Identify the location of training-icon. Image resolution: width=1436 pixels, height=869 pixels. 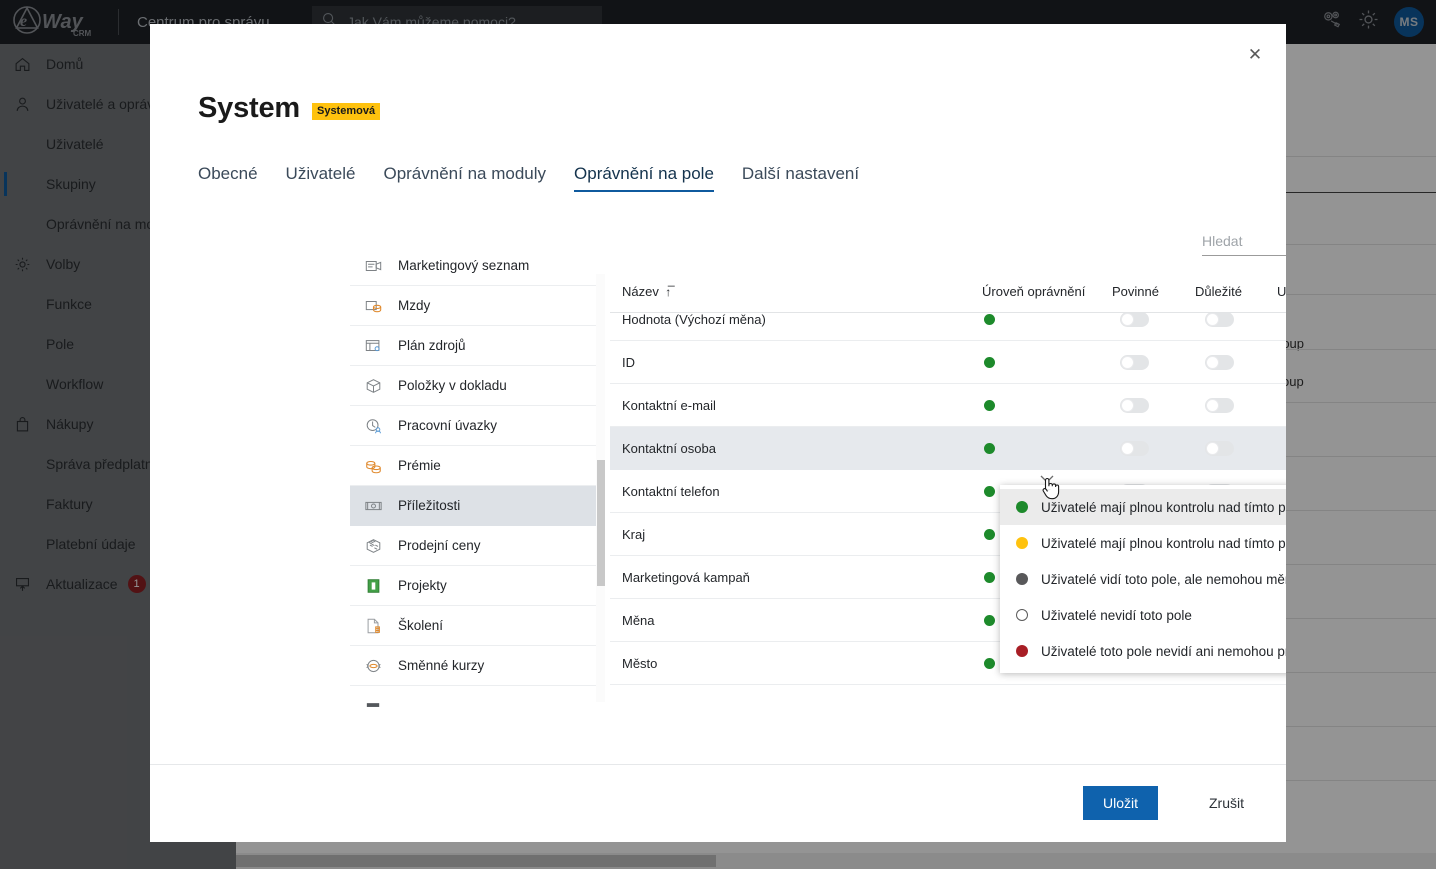
(373, 626).